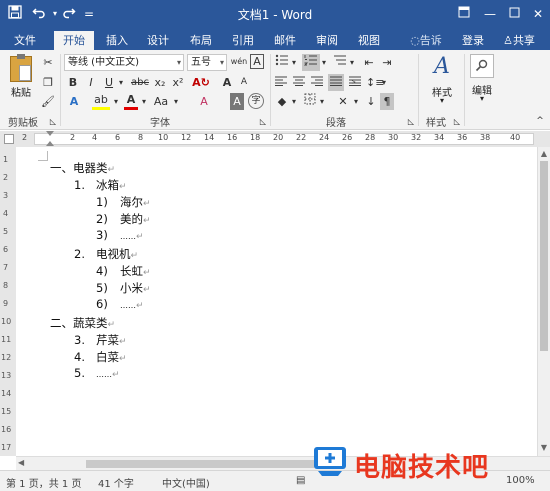 The width and height of the screenshot is (550, 491). I want to click on ribbon-display-icon, so click(464, 14).